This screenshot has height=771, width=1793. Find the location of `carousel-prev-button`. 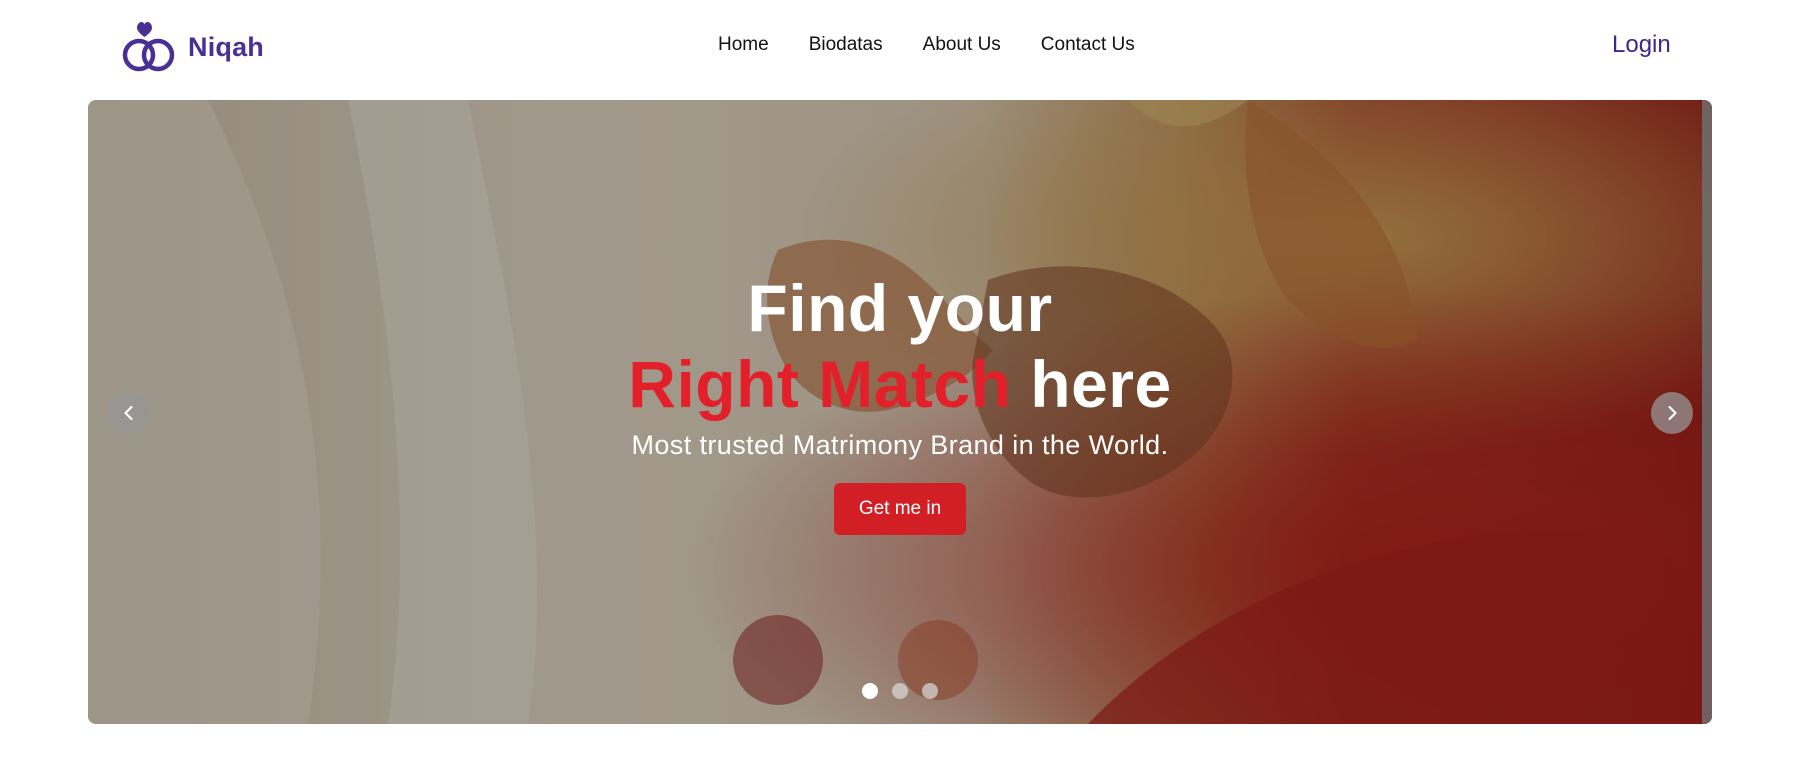

carousel-prev-button is located at coordinates (129, 413).